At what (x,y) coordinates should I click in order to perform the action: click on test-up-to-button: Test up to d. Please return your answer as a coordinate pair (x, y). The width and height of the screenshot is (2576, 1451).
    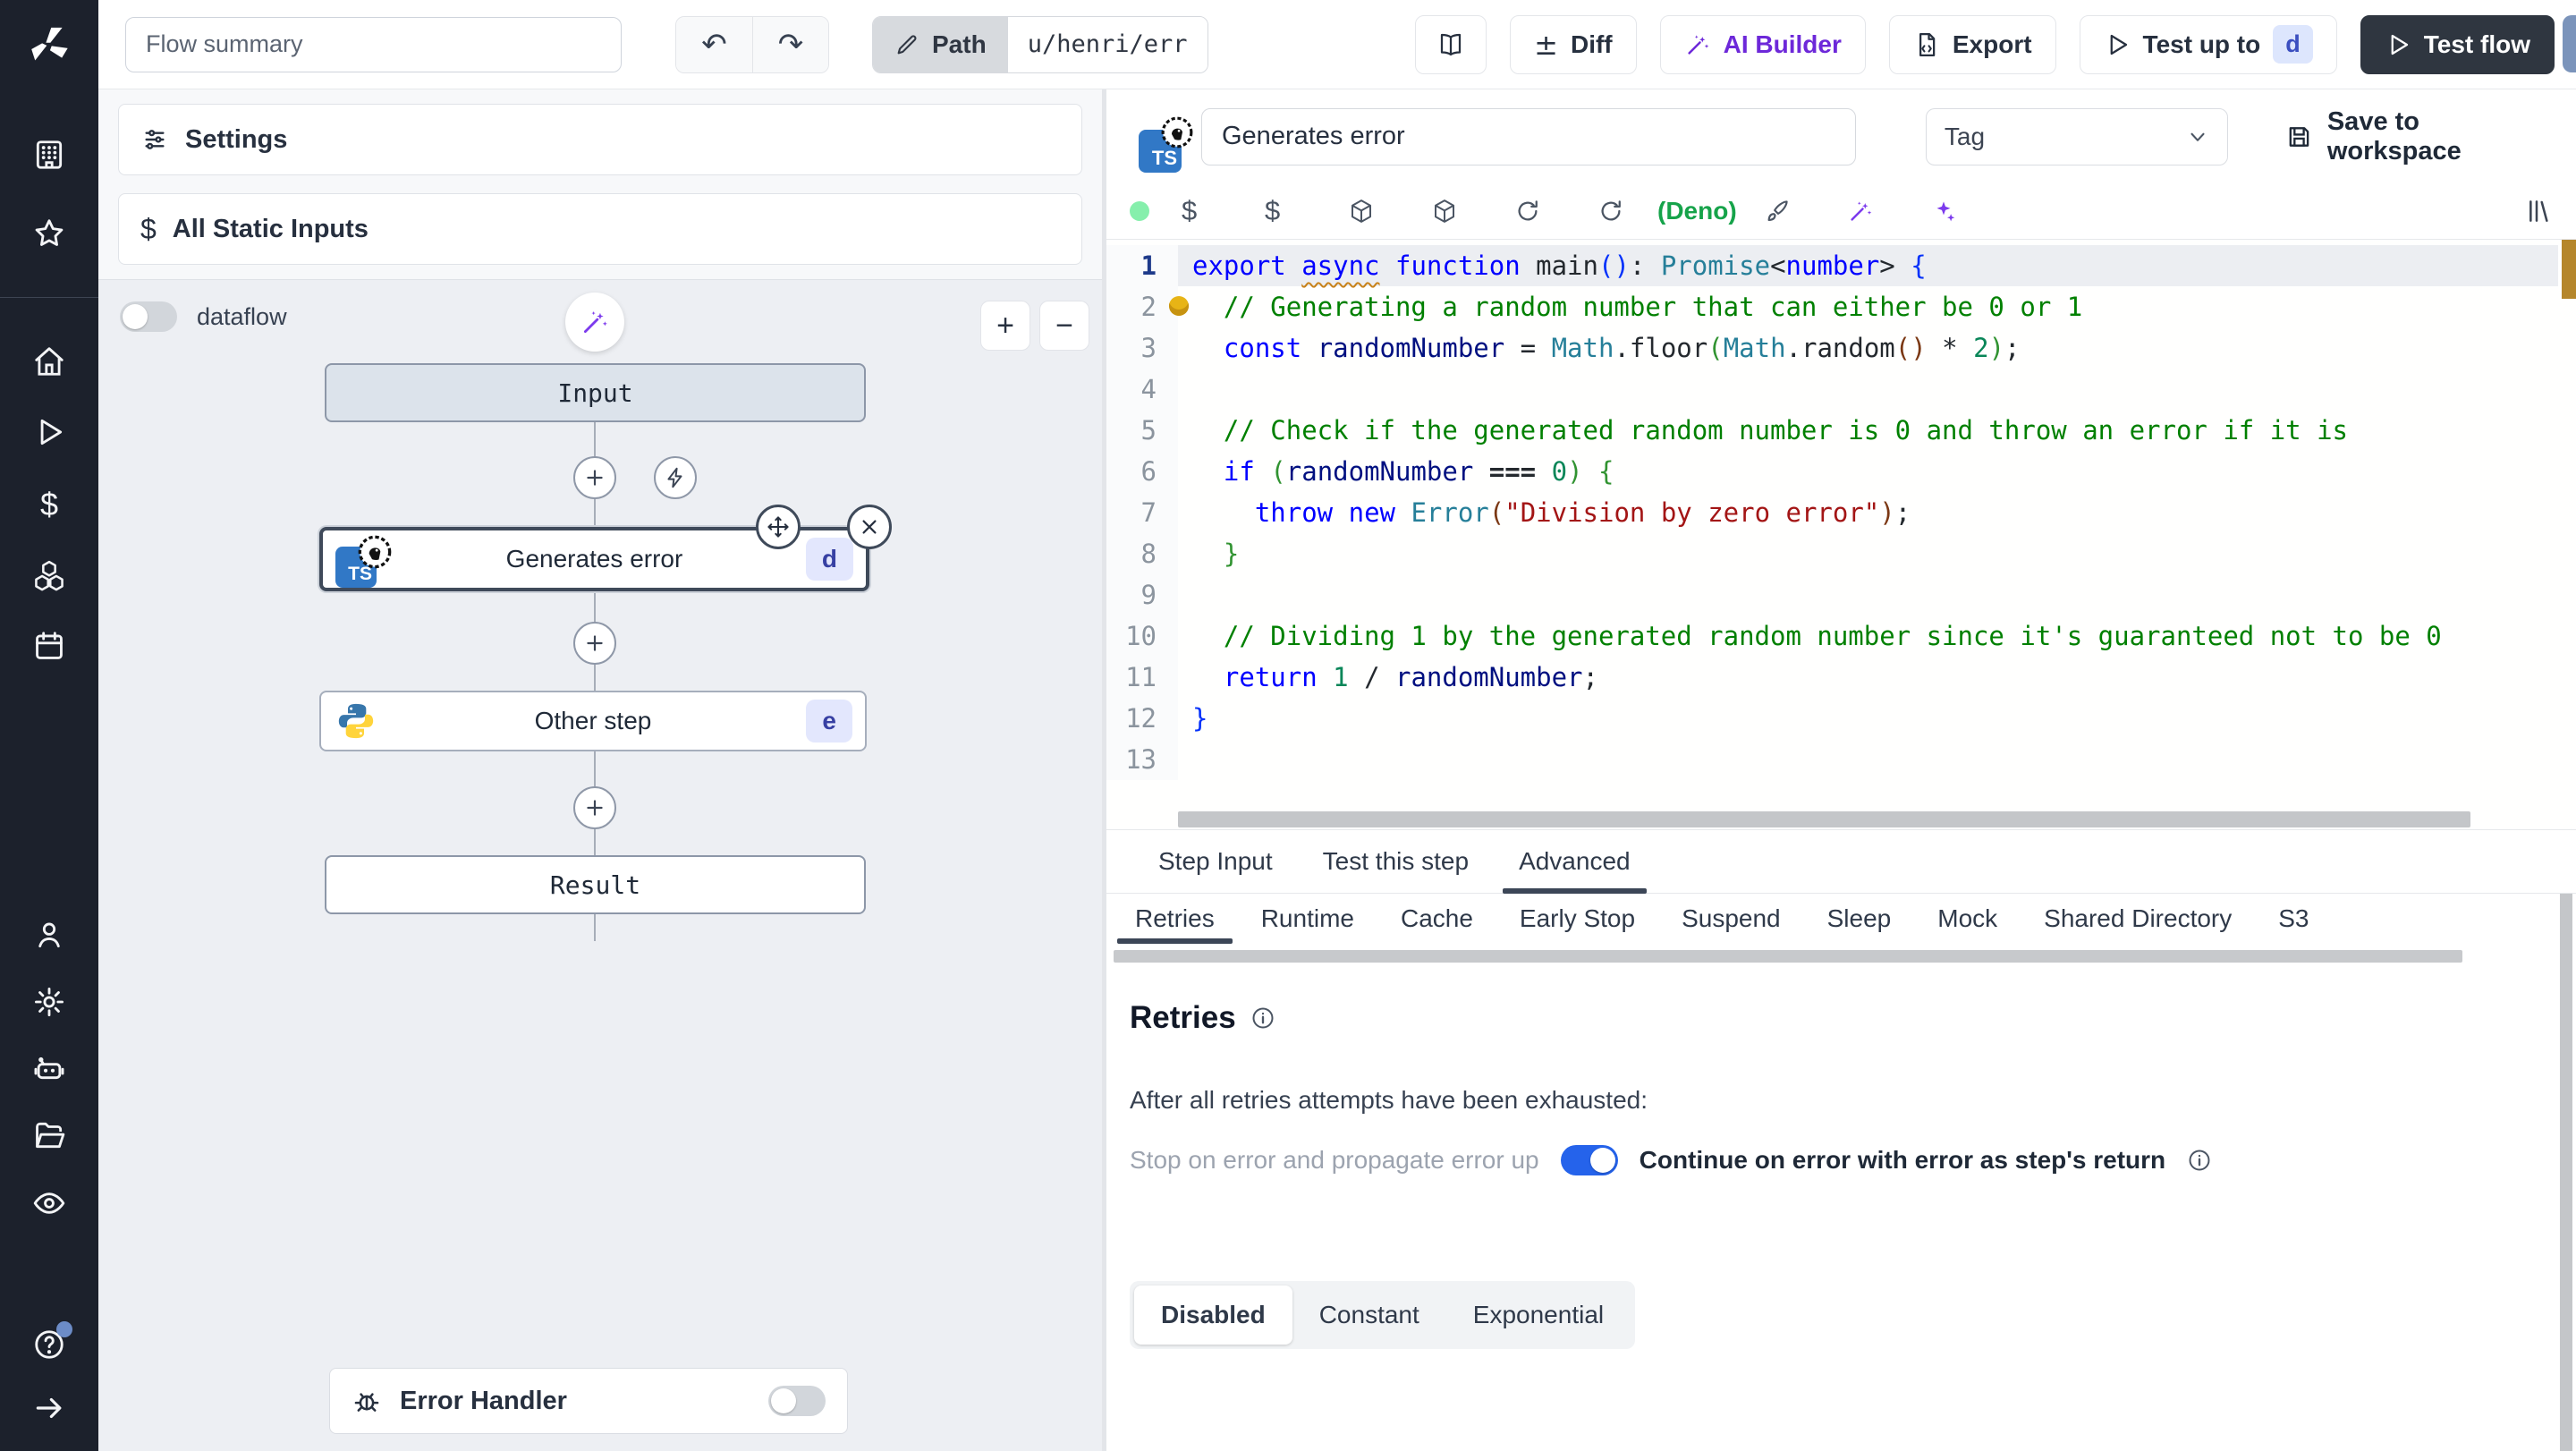
    Looking at the image, I should click on (2208, 44).